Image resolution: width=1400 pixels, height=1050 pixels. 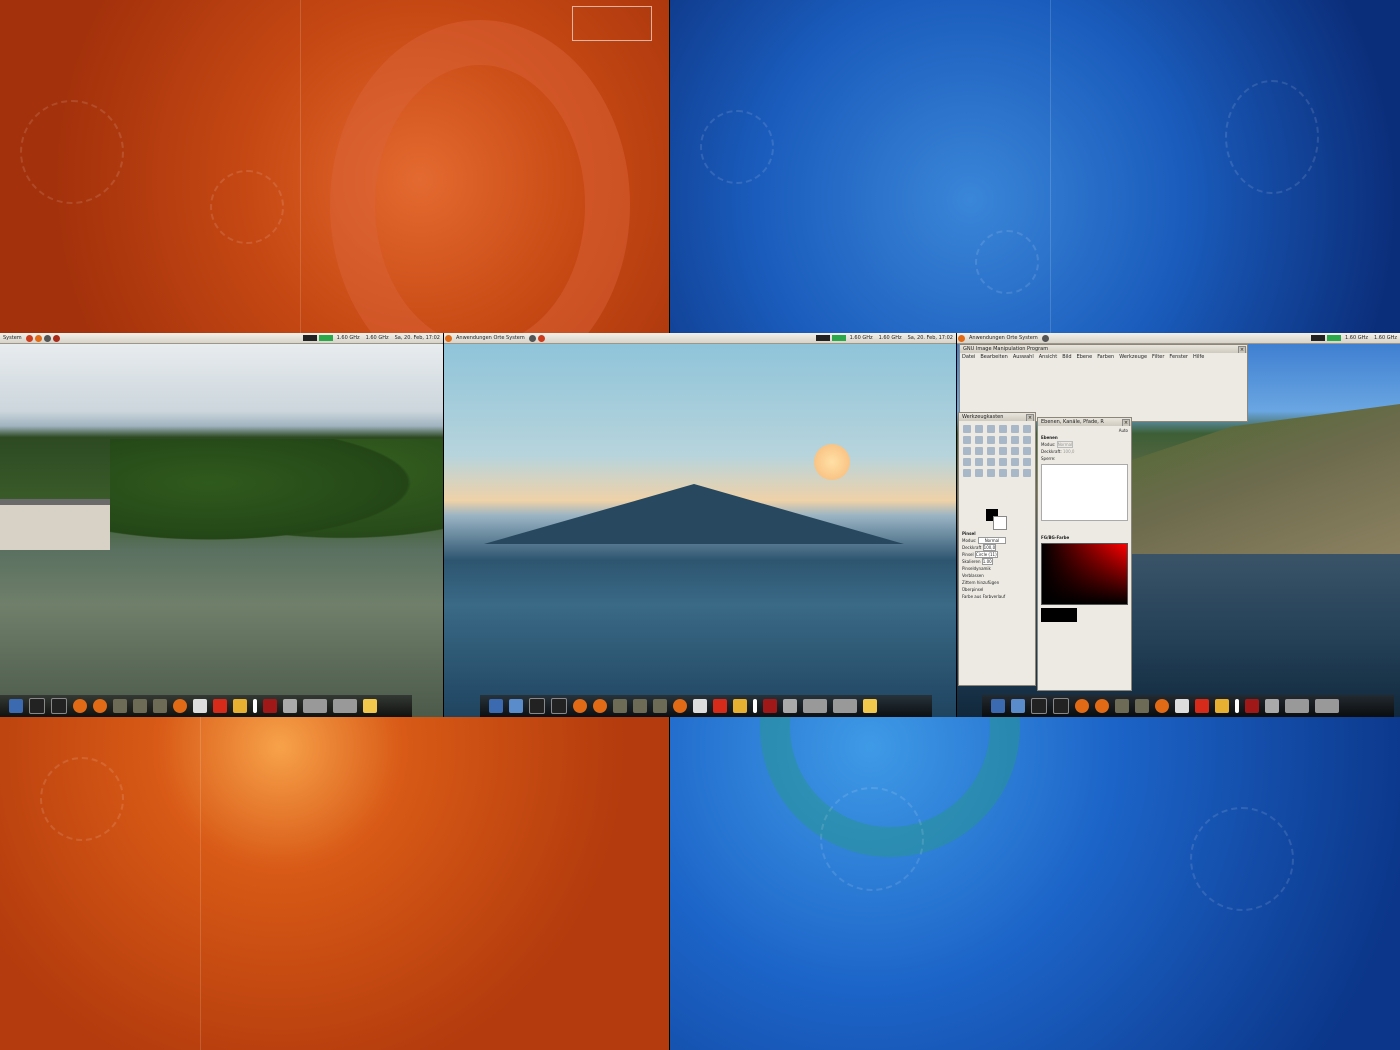 What do you see at coordinates (989, 547) in the screenshot?
I see `opacity-value: 100,0` at bounding box center [989, 547].